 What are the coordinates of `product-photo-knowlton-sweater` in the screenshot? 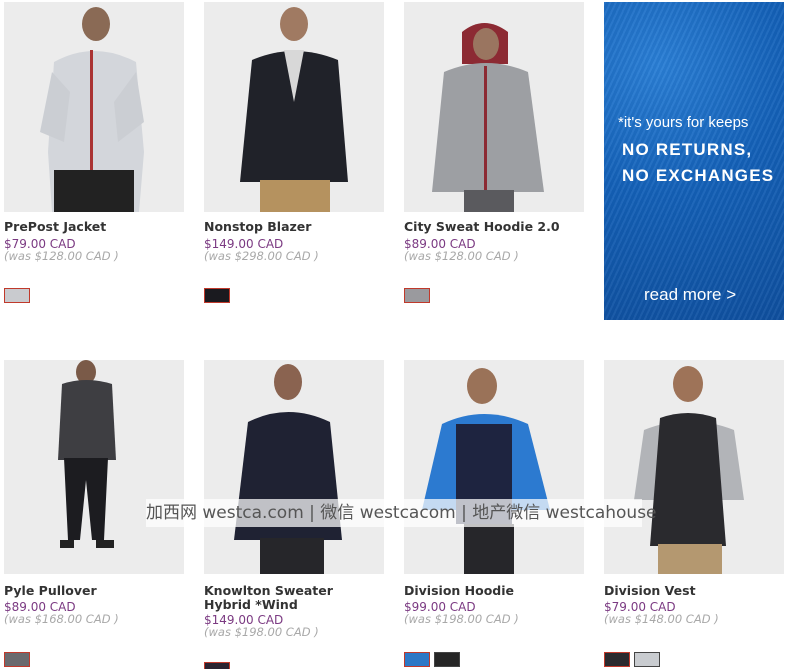 It's located at (294, 467).